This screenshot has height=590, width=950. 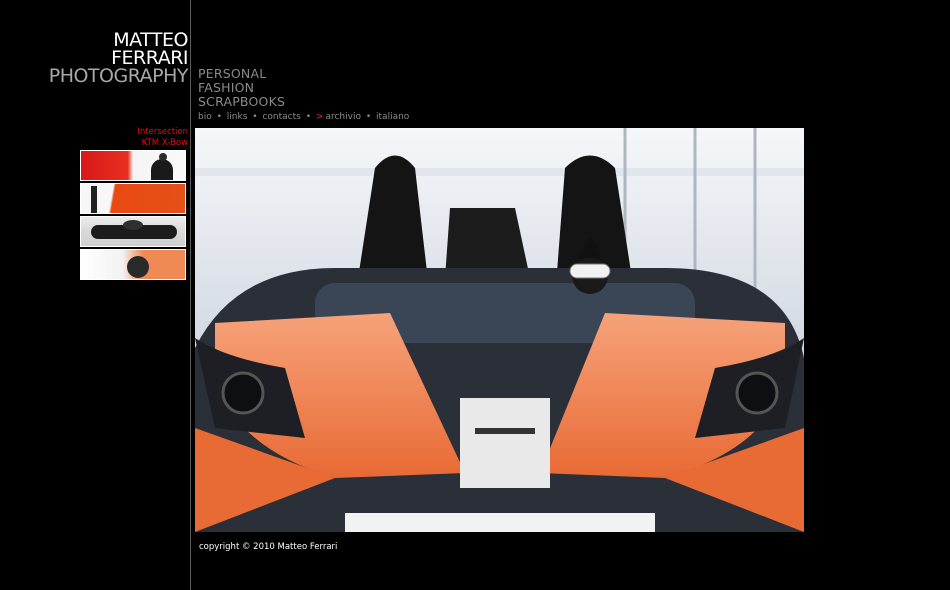 What do you see at coordinates (162, 132) in the screenshot?
I see `gallery-title-line-1: Intersection` at bounding box center [162, 132].